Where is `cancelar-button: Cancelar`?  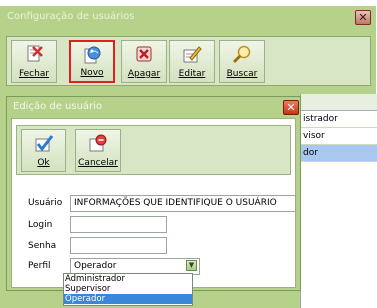 cancelar-button: Cancelar is located at coordinates (98, 150).